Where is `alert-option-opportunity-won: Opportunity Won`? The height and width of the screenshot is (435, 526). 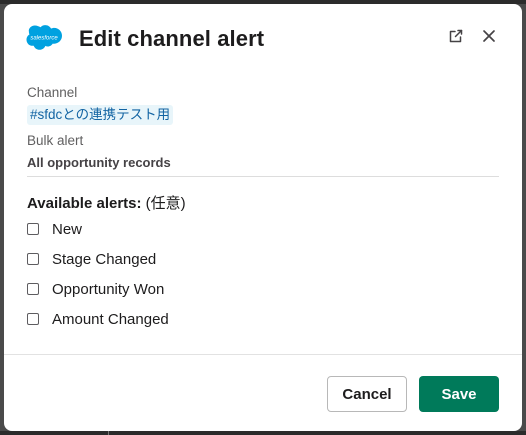 alert-option-opportunity-won: Opportunity Won is located at coordinates (95, 289).